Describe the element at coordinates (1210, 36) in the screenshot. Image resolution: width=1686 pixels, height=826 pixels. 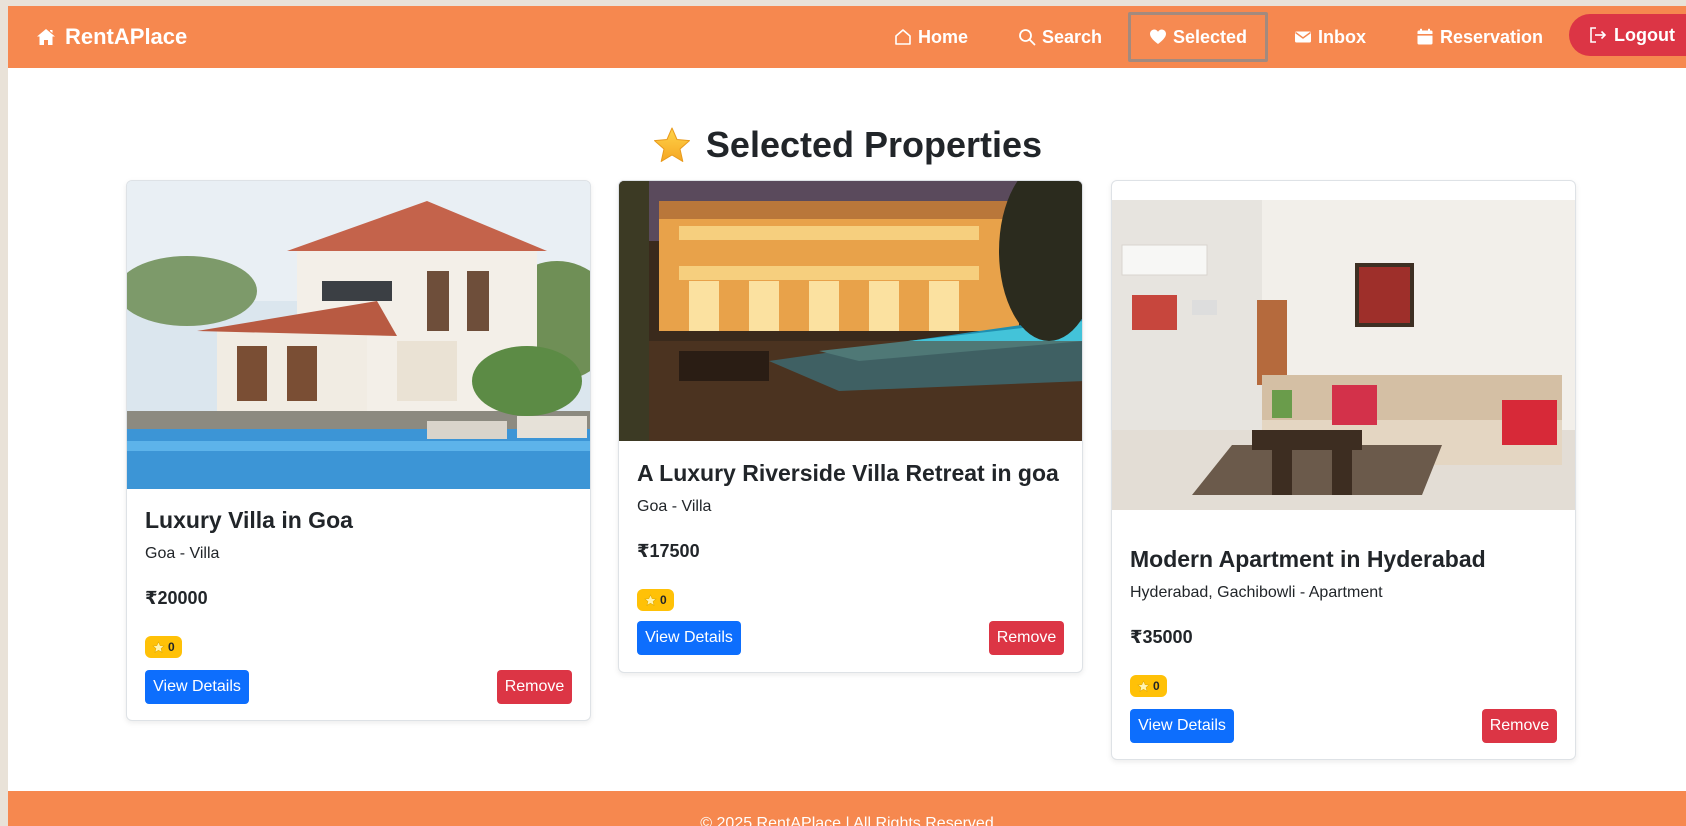
I see `nav-selected-label: Selected` at that location.